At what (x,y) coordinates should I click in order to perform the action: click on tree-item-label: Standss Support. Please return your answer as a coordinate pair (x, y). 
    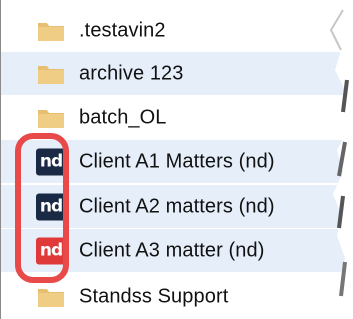
    Looking at the image, I should click on (154, 296).